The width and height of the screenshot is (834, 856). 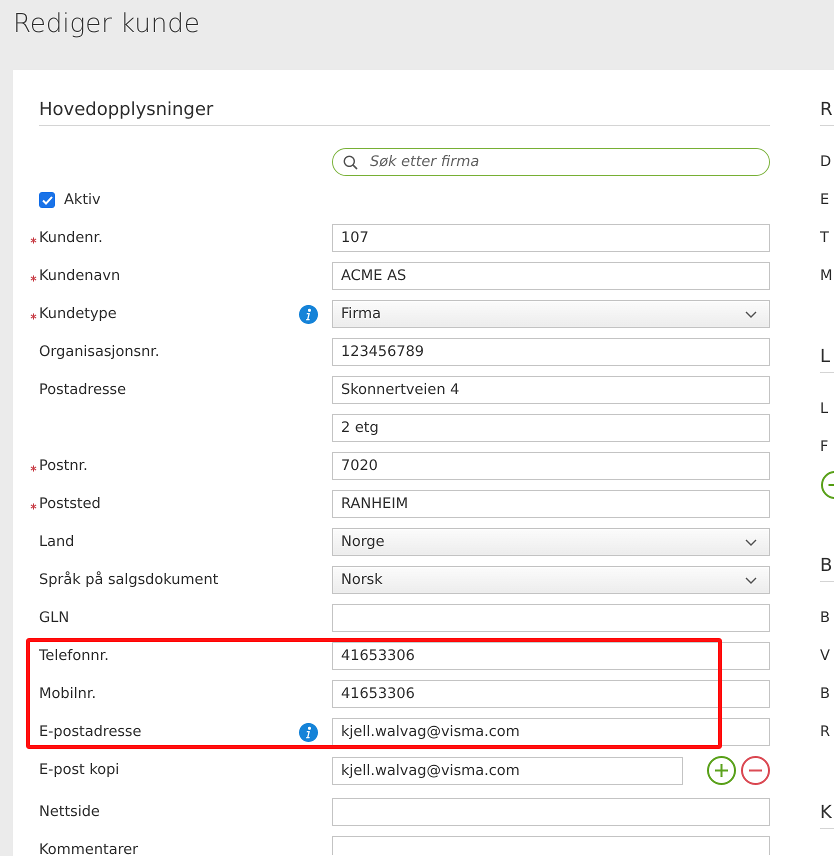 What do you see at coordinates (755, 770) in the screenshot?
I see `remove-button` at bounding box center [755, 770].